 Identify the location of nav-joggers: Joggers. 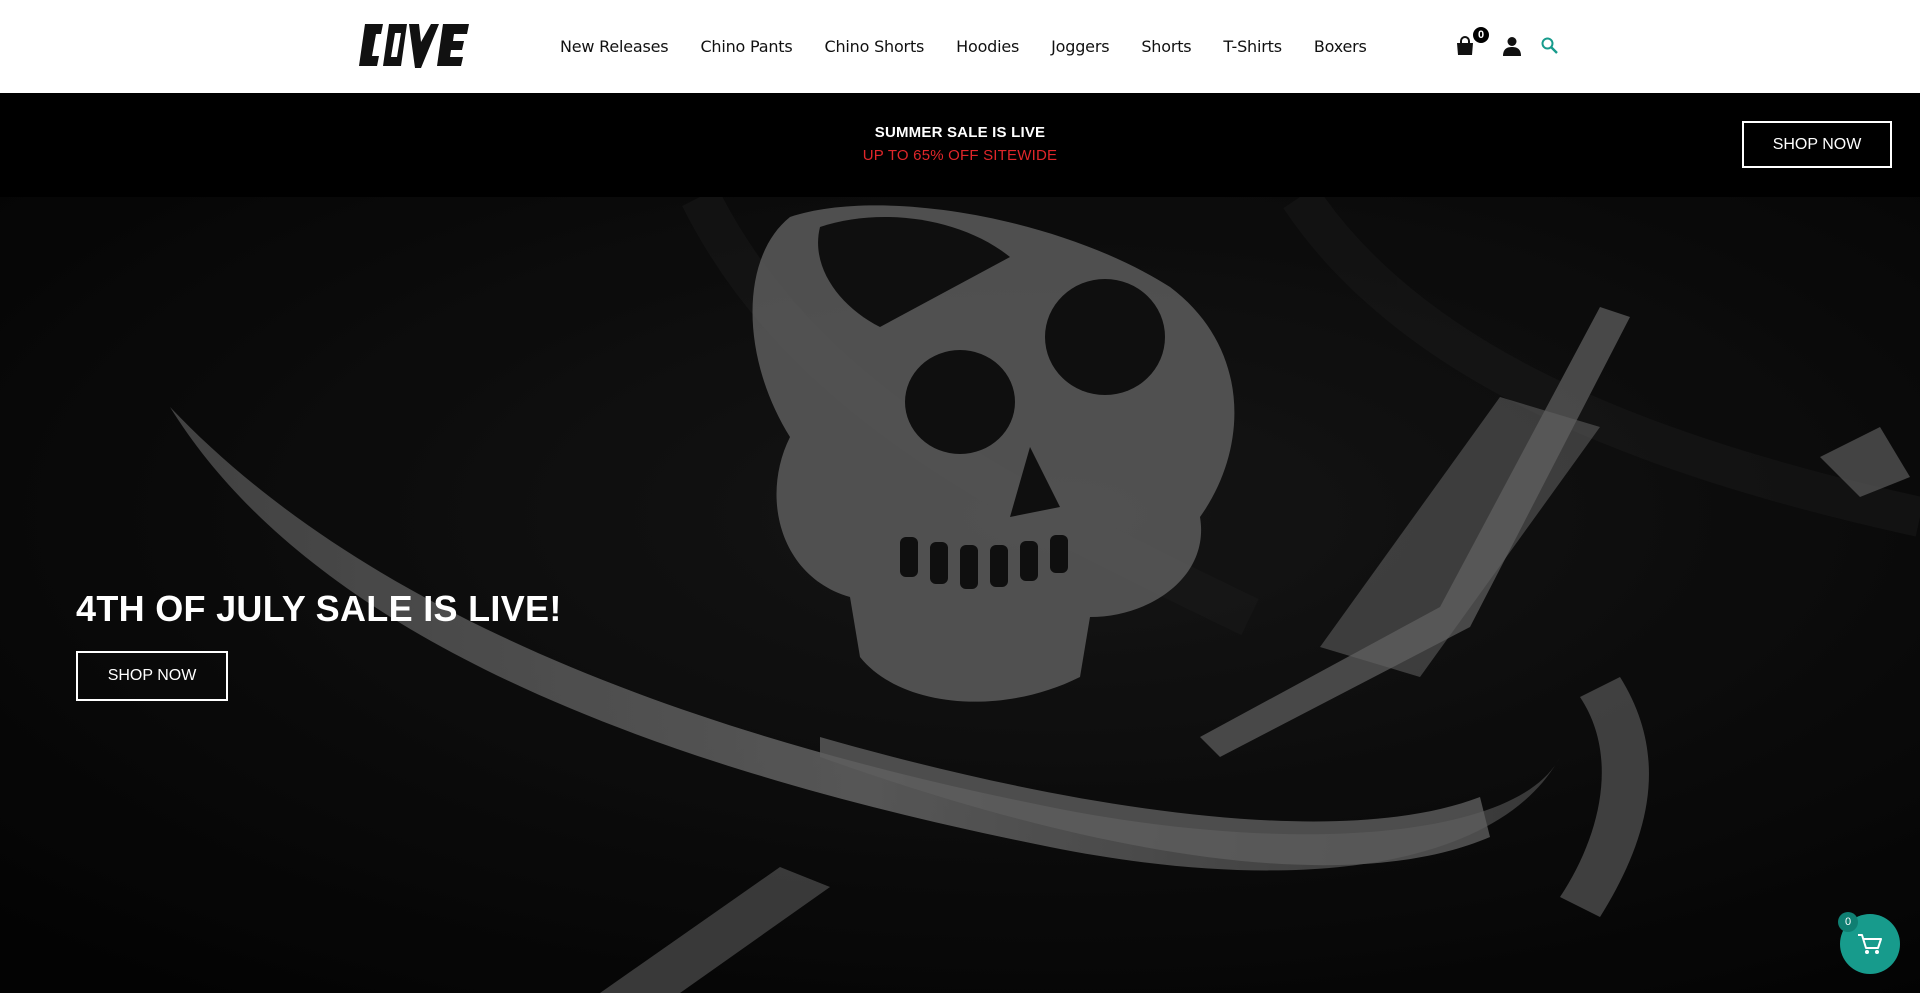
(1080, 46).